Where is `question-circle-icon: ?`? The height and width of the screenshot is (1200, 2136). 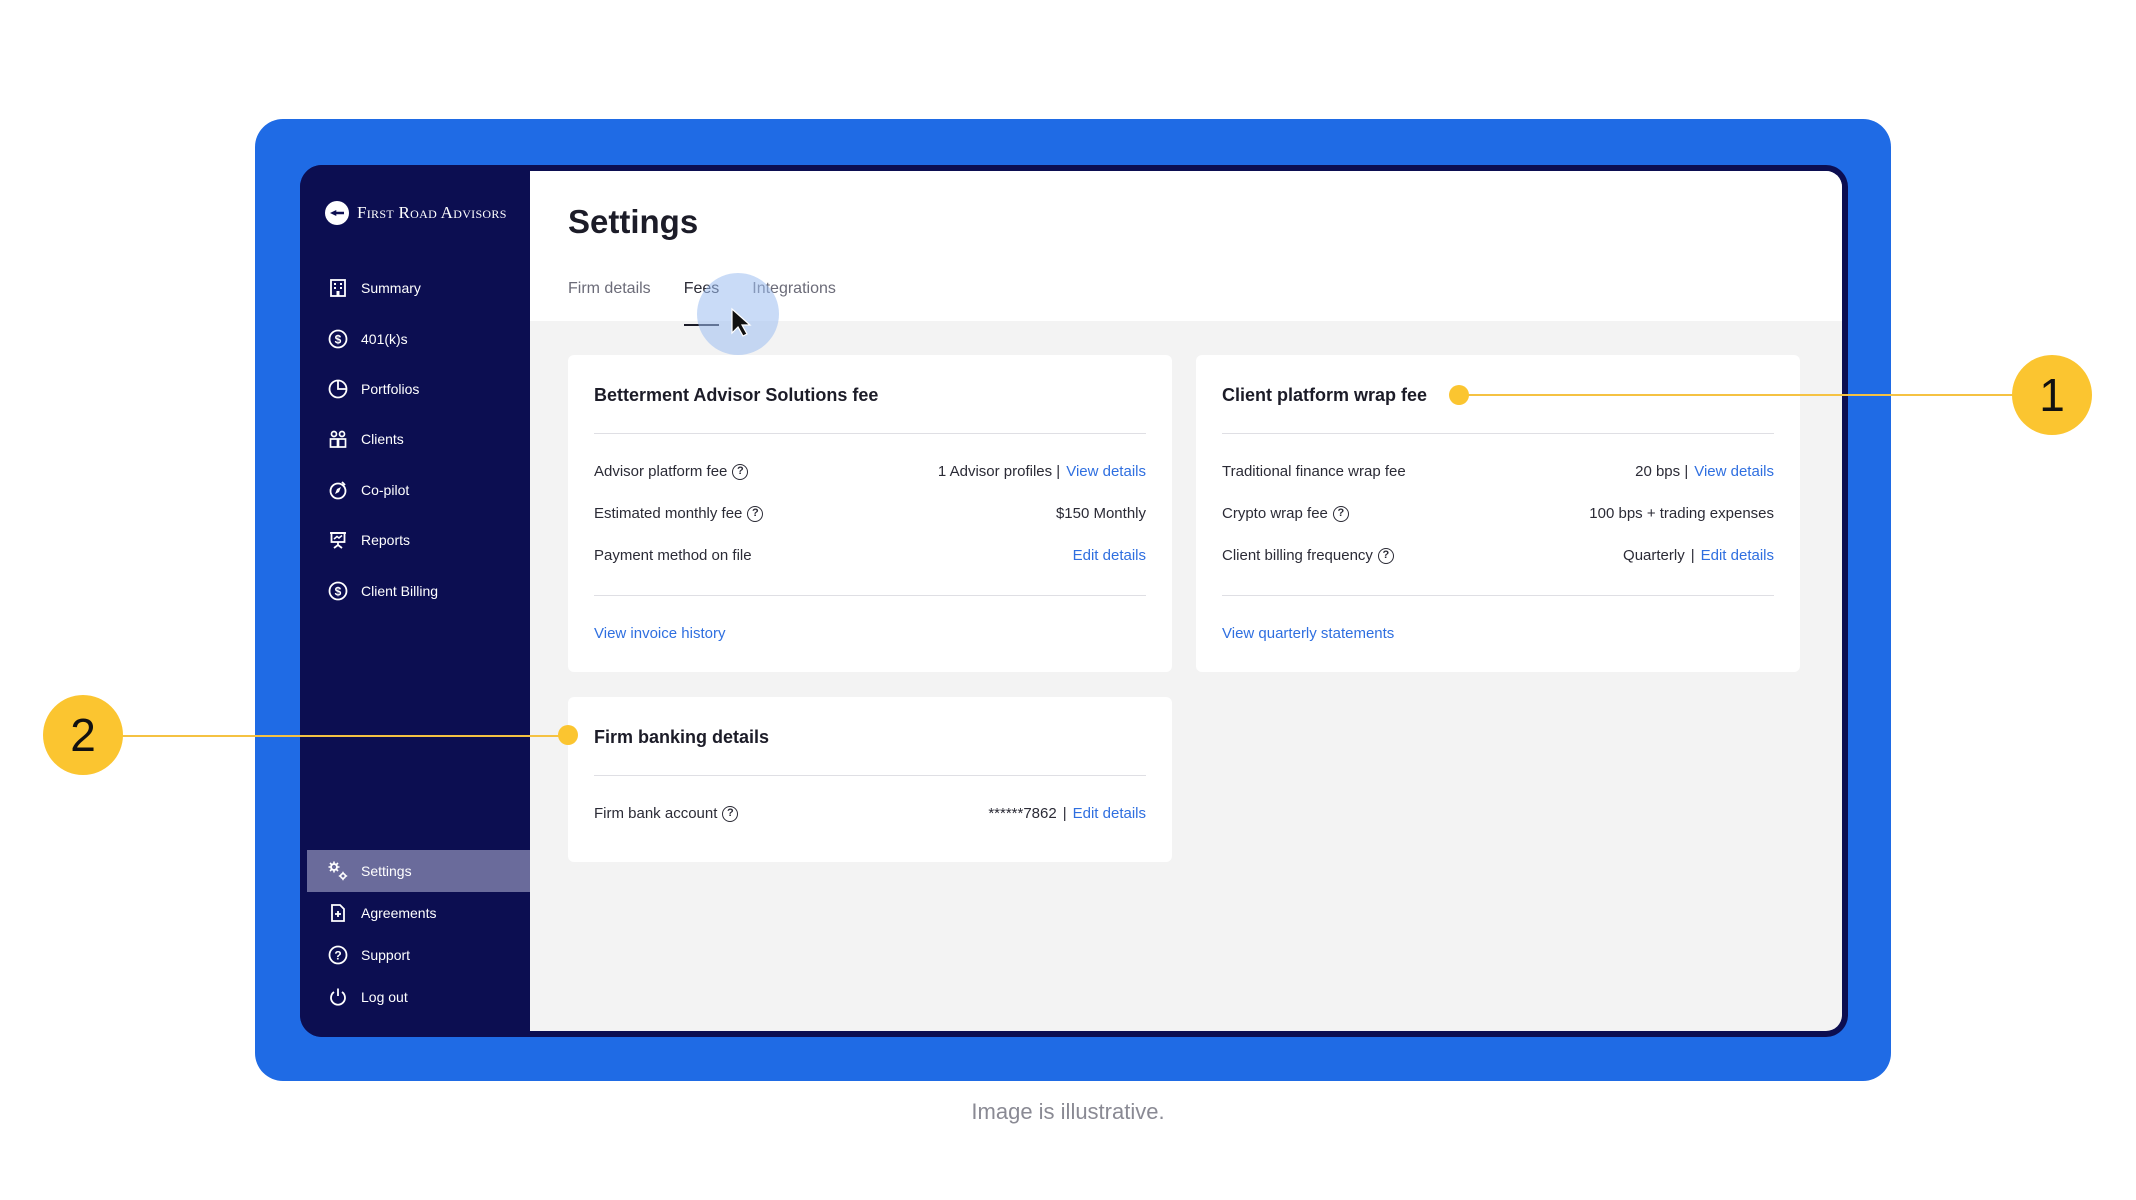
question-circle-icon: ? is located at coordinates (338, 955).